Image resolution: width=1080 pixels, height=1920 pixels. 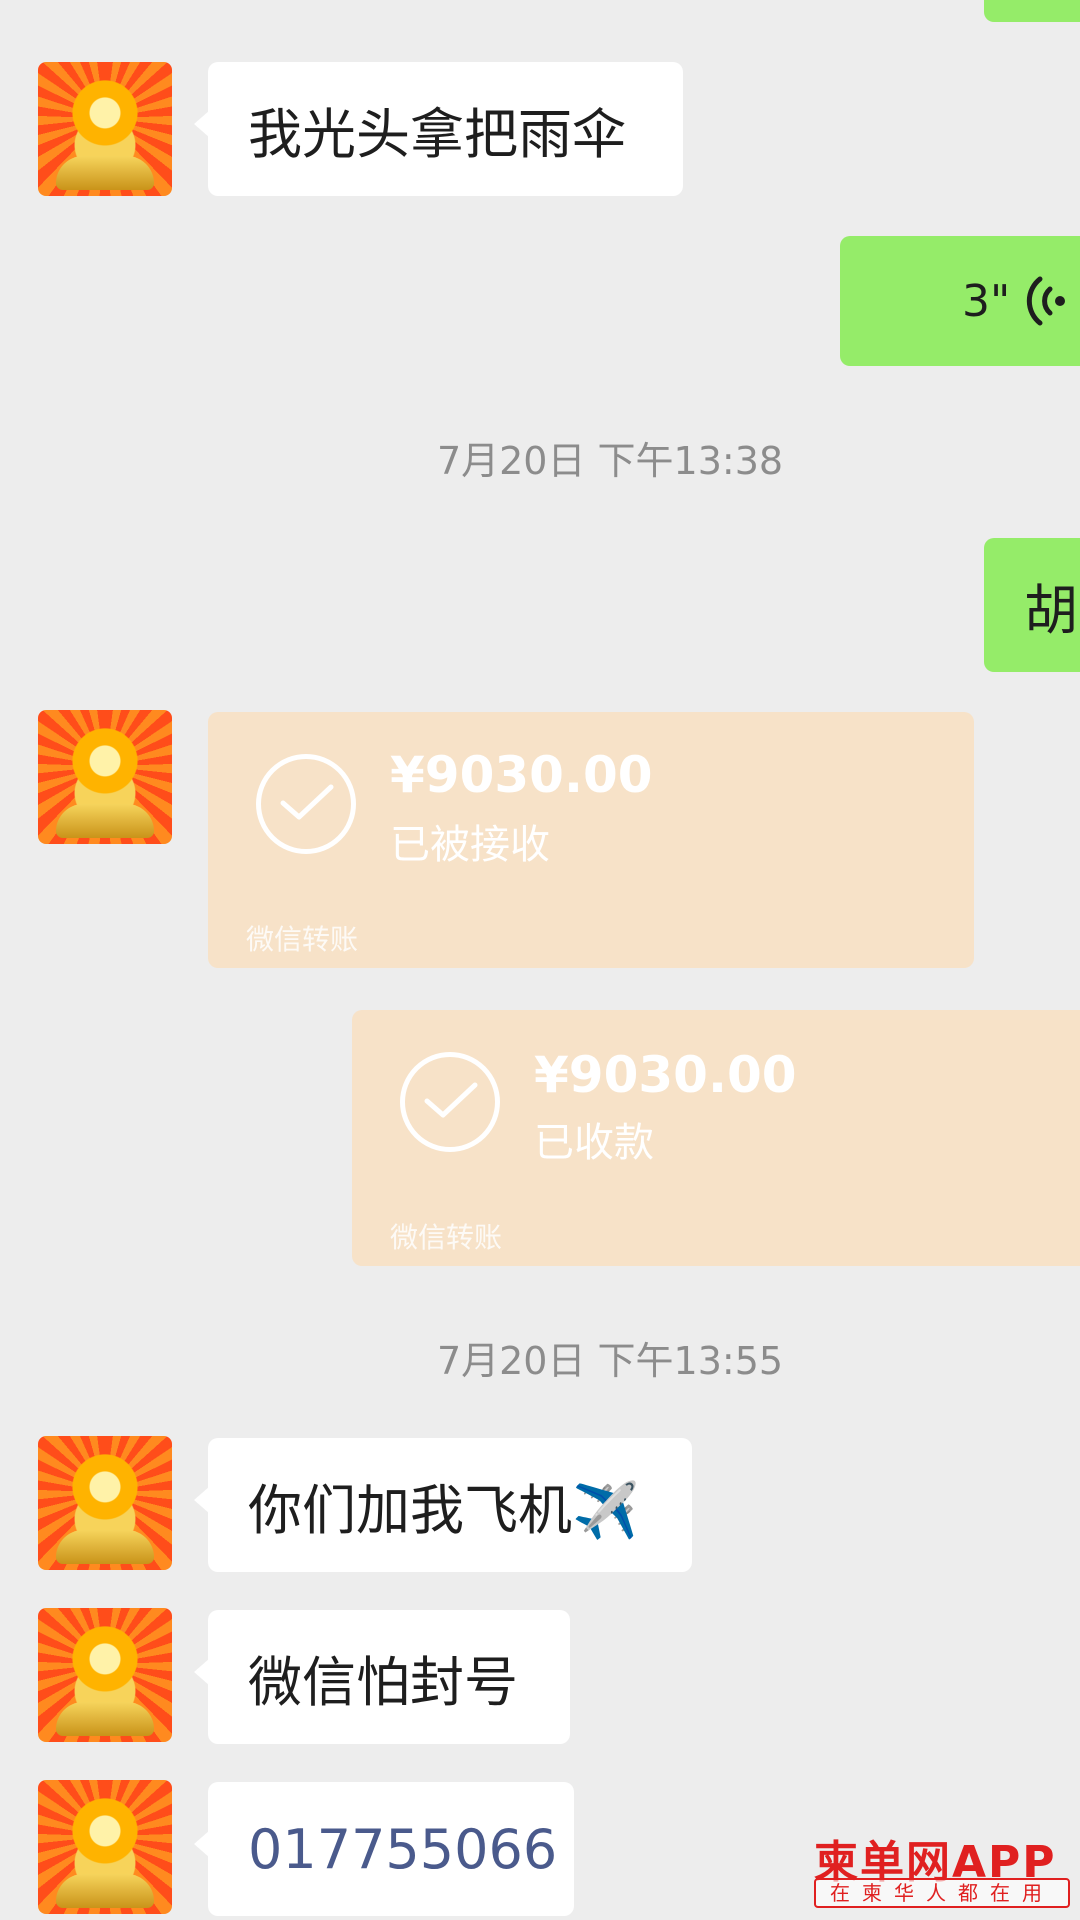 What do you see at coordinates (591, 840) in the screenshot?
I see `transfer-card-received: ¥9030.00 已被接收 微信转账` at bounding box center [591, 840].